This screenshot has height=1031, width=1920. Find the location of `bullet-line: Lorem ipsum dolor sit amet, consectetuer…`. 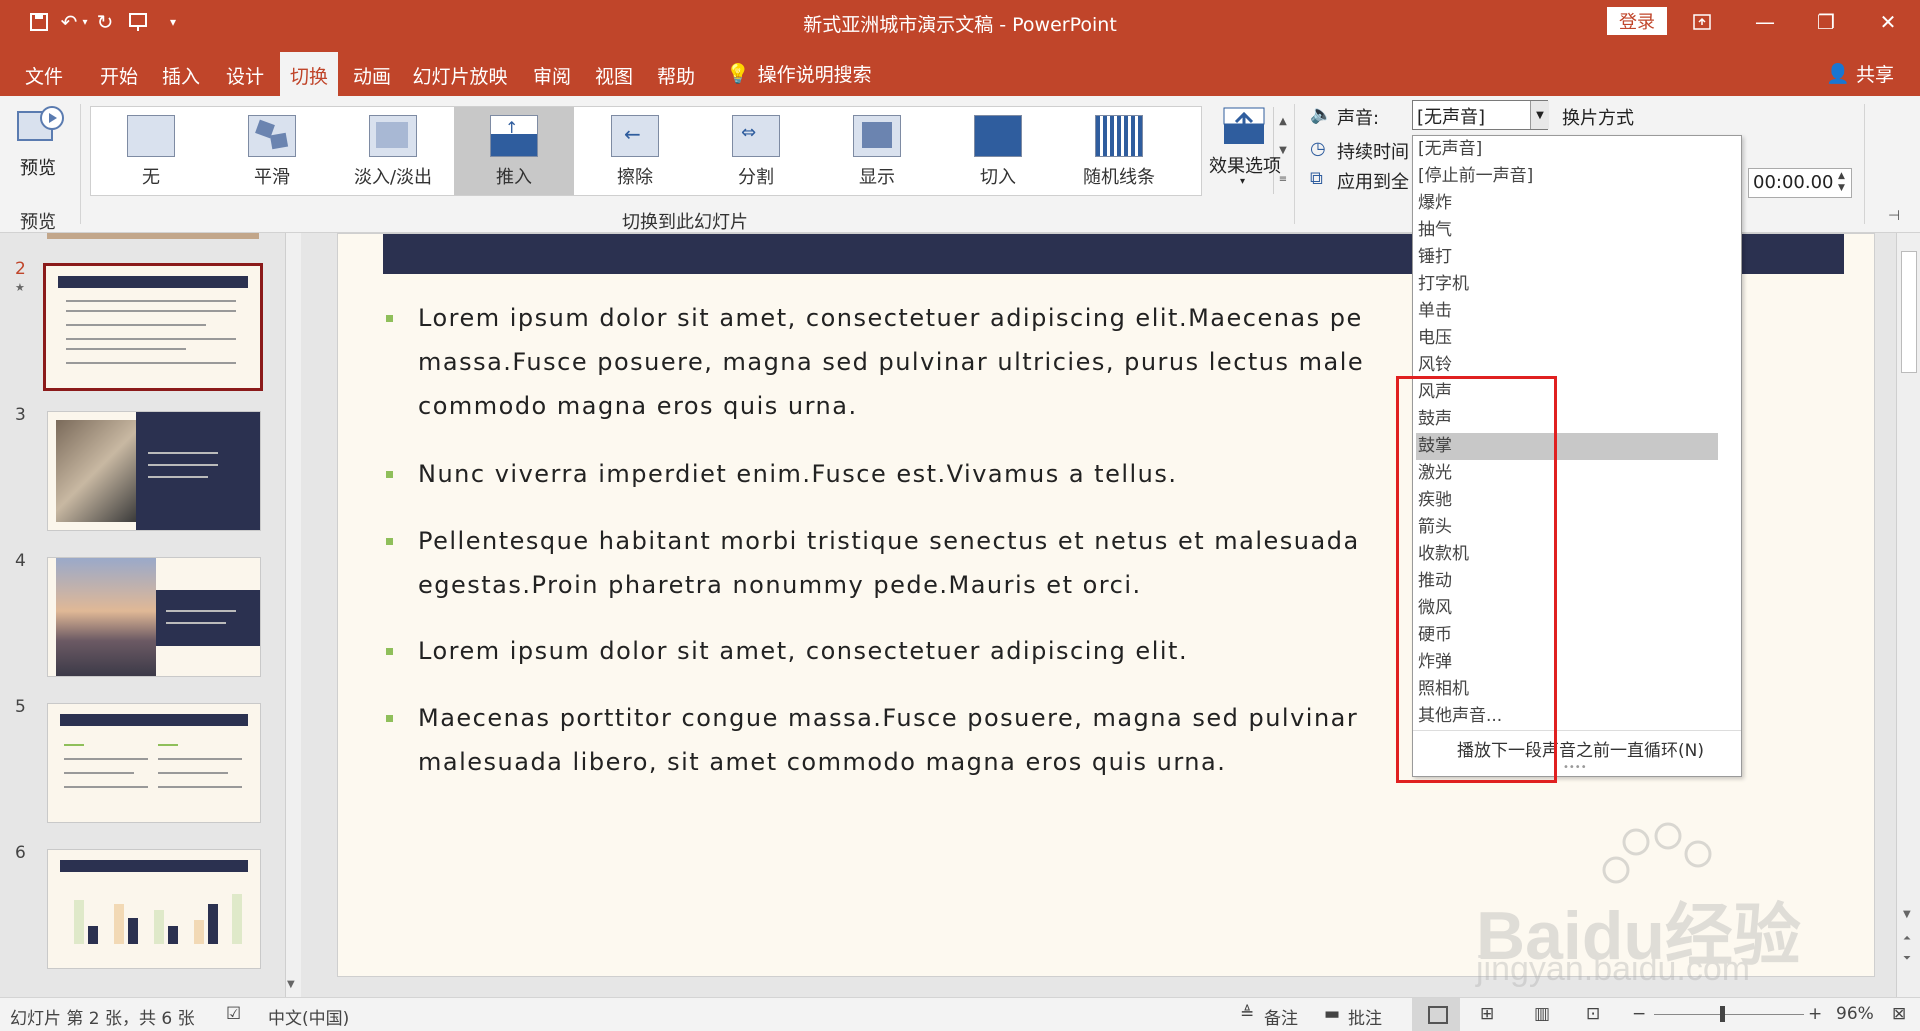

bullet-line: Lorem ipsum dolor sit amet, consectetuer… is located at coordinates (890, 318).